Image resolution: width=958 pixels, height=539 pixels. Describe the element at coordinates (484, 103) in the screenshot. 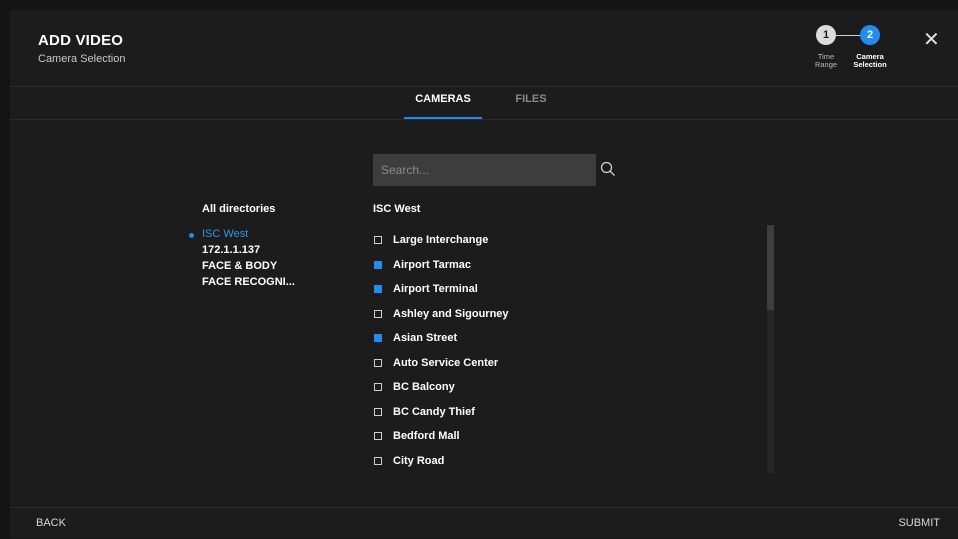

I see `tabs-bar: CAMERAS FILES` at that location.